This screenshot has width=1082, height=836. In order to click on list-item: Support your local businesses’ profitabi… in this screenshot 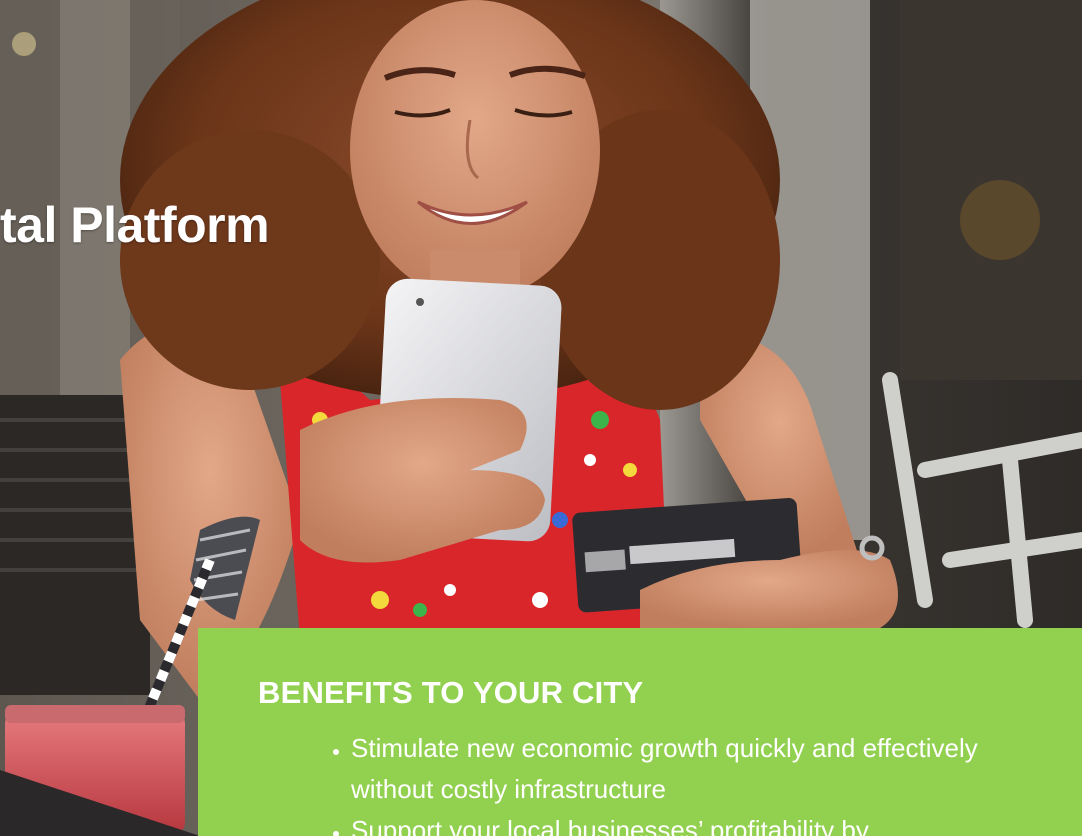, I will do `click(671, 823)`.